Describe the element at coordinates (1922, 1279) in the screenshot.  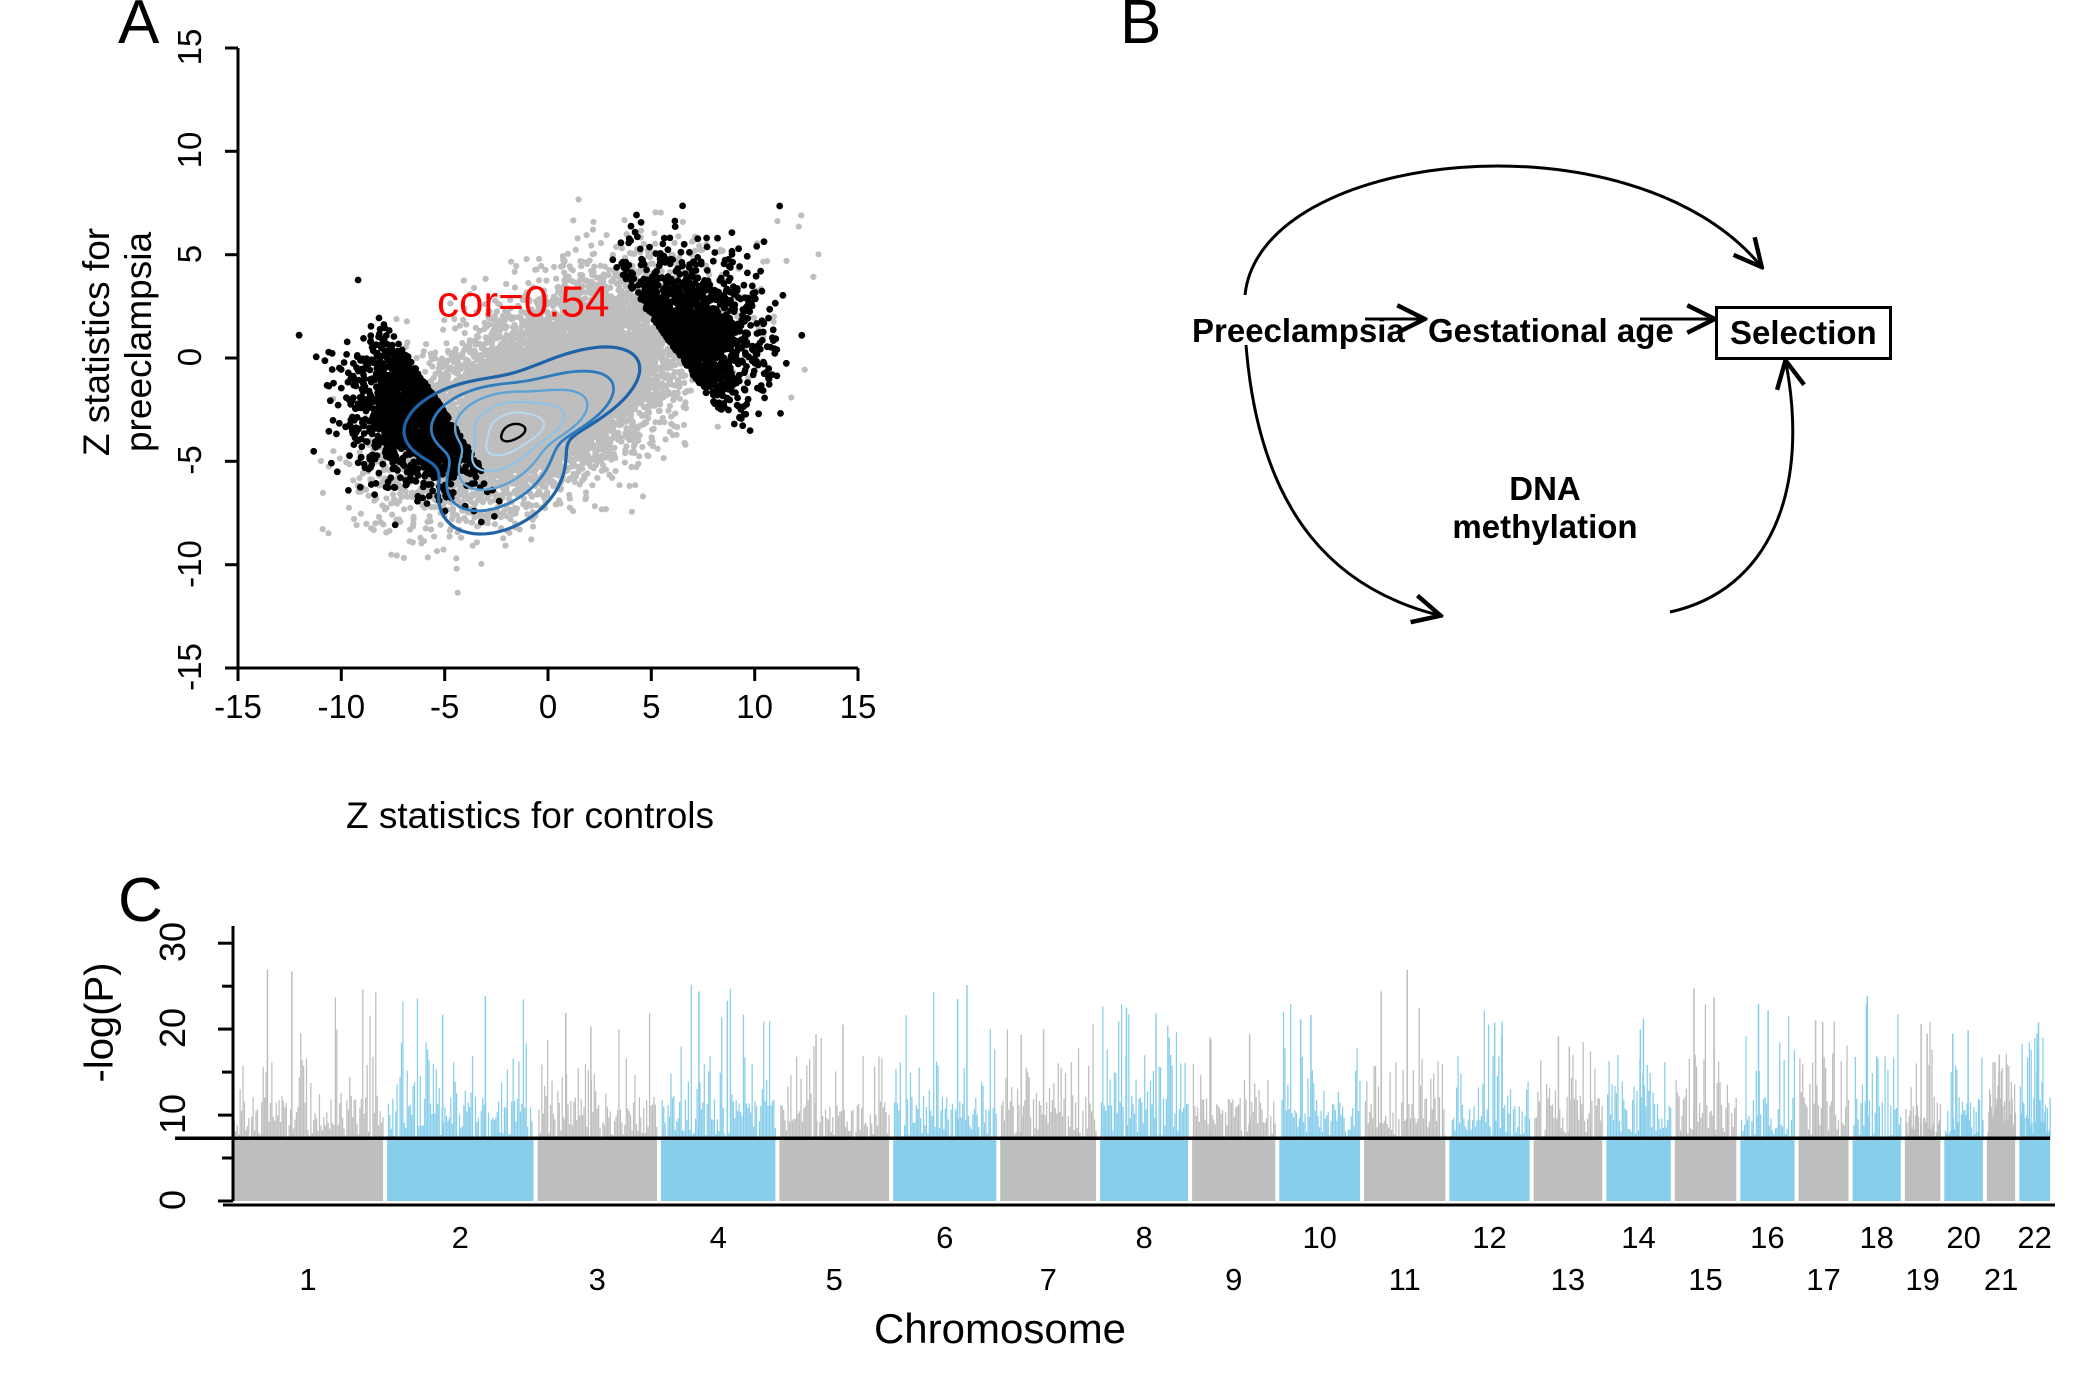
I see `panel-c-chromosome-label: 19` at that location.